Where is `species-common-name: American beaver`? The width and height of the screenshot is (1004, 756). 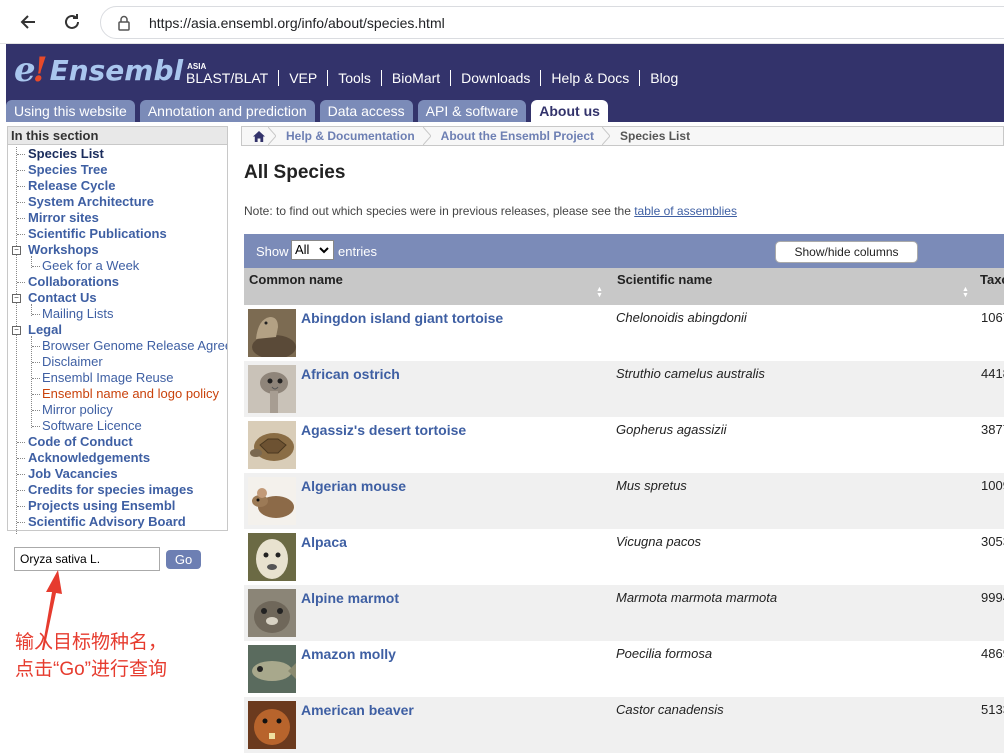 species-common-name: American beaver is located at coordinates (357, 710).